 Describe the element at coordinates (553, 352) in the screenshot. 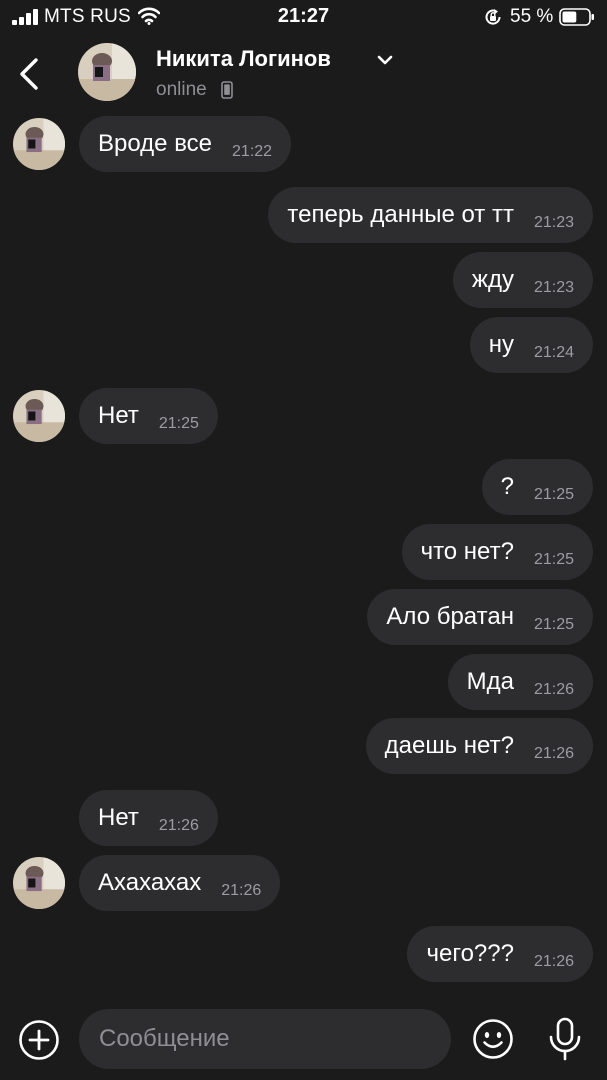

I see `message-time: 21:24` at that location.